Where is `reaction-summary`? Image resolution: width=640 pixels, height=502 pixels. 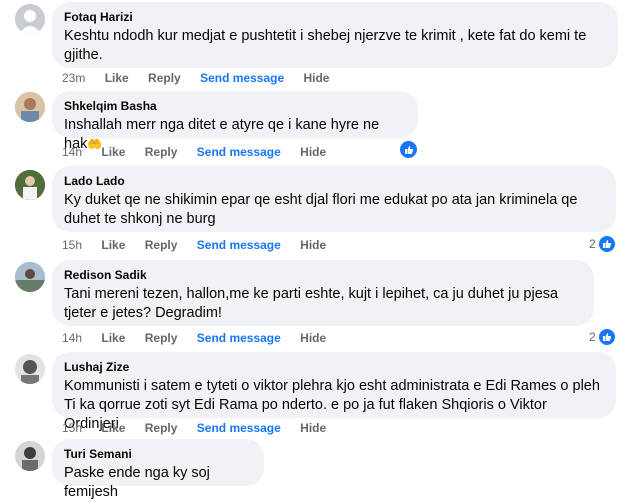 reaction-summary is located at coordinates (408, 149).